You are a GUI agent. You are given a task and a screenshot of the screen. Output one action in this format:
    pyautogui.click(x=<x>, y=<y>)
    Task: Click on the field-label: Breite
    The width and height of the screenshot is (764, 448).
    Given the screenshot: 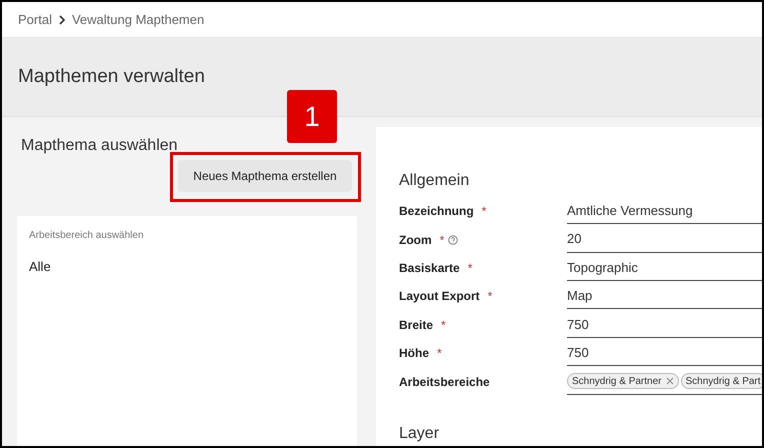 What is the action you would take?
    pyautogui.click(x=416, y=325)
    